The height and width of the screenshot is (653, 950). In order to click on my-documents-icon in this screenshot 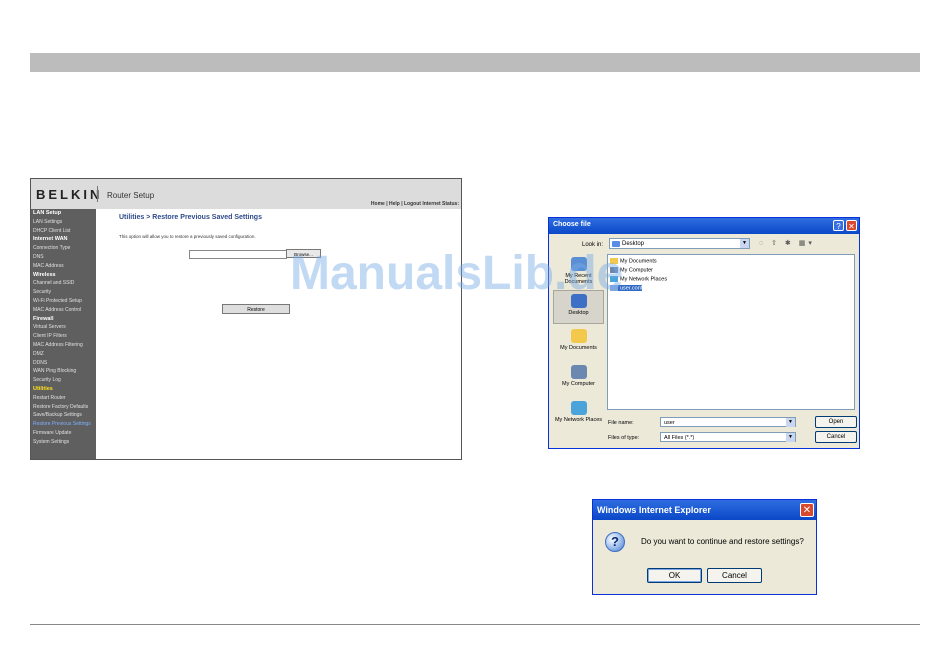, I will do `click(578, 336)`.